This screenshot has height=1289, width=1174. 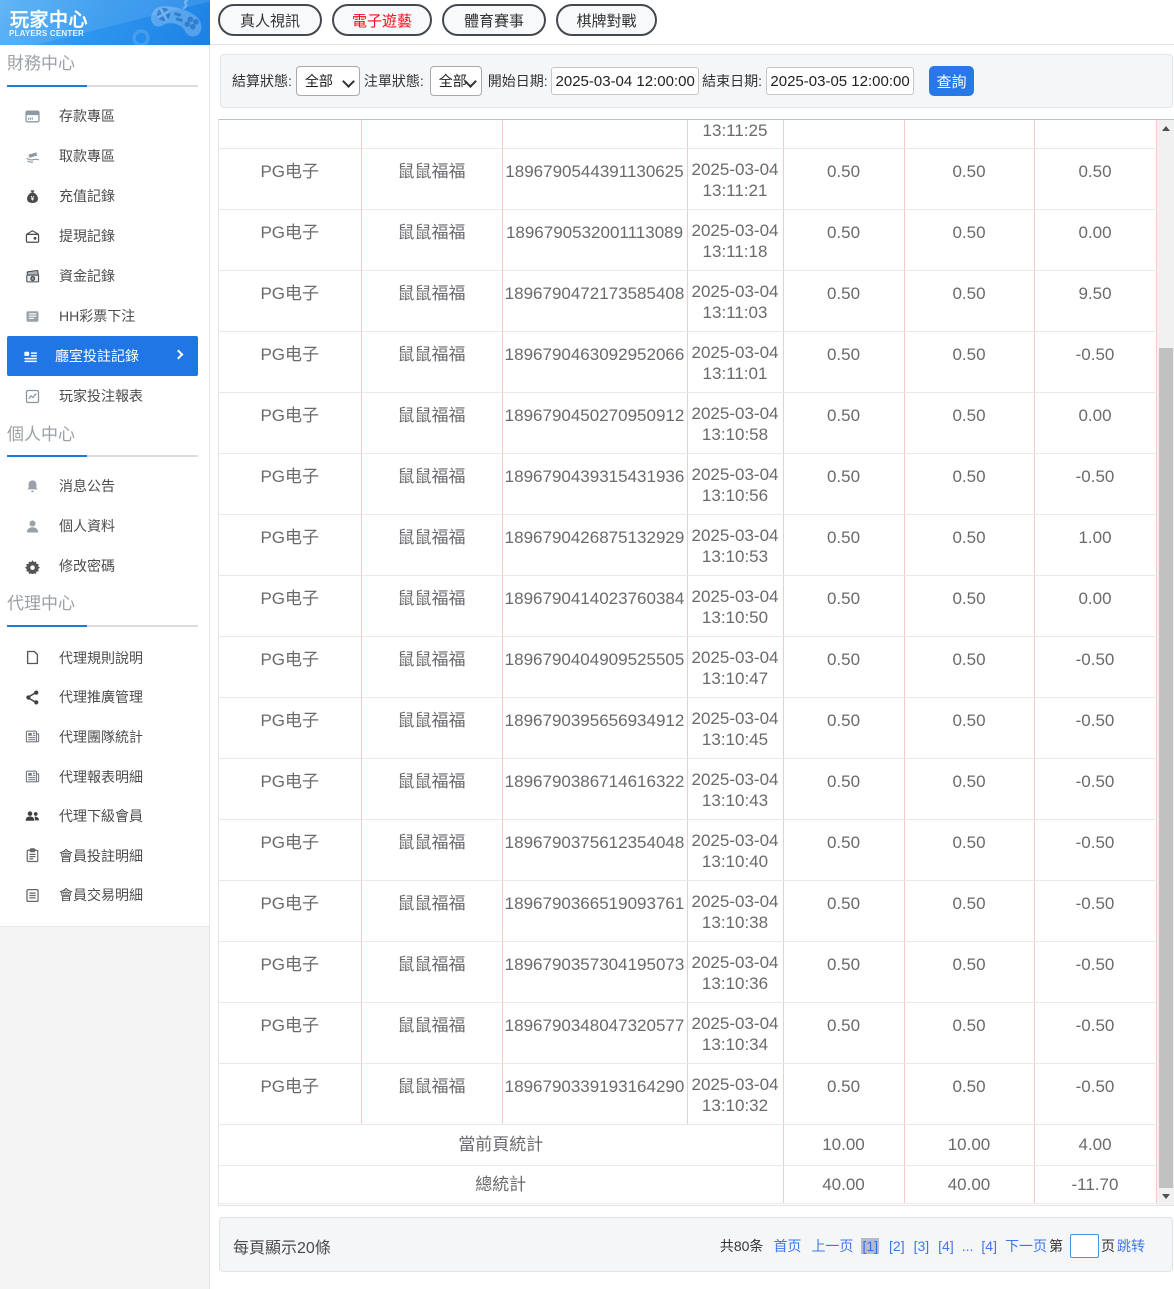 I want to click on svg-text: 0, so click(x=32, y=278).